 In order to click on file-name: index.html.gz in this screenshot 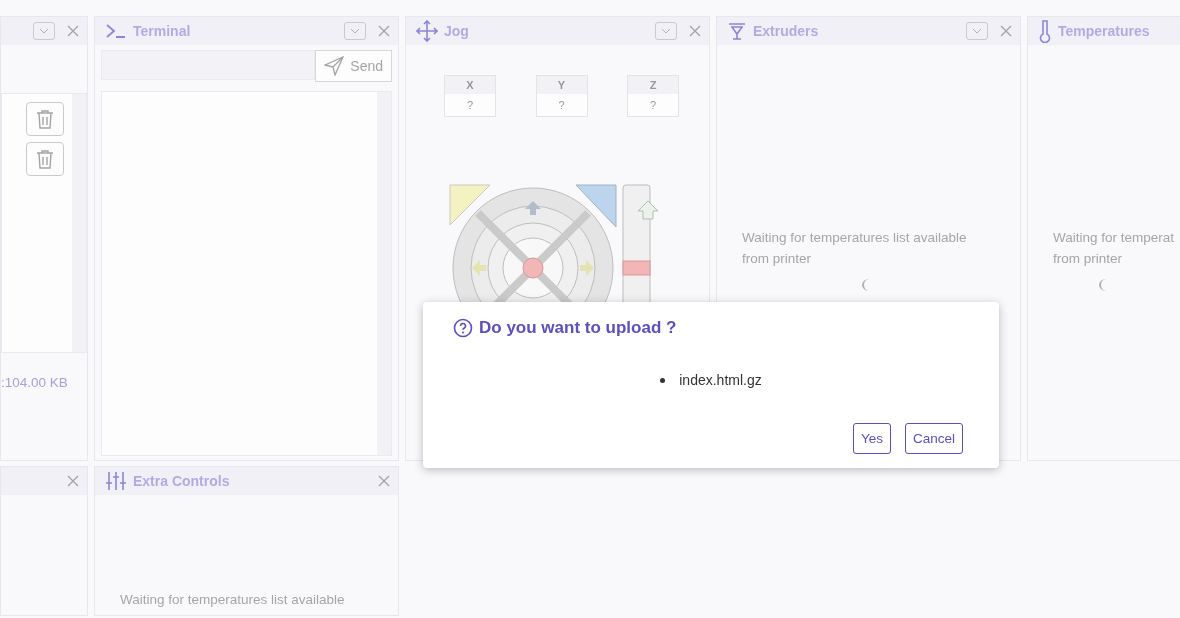, I will do `click(720, 380)`.